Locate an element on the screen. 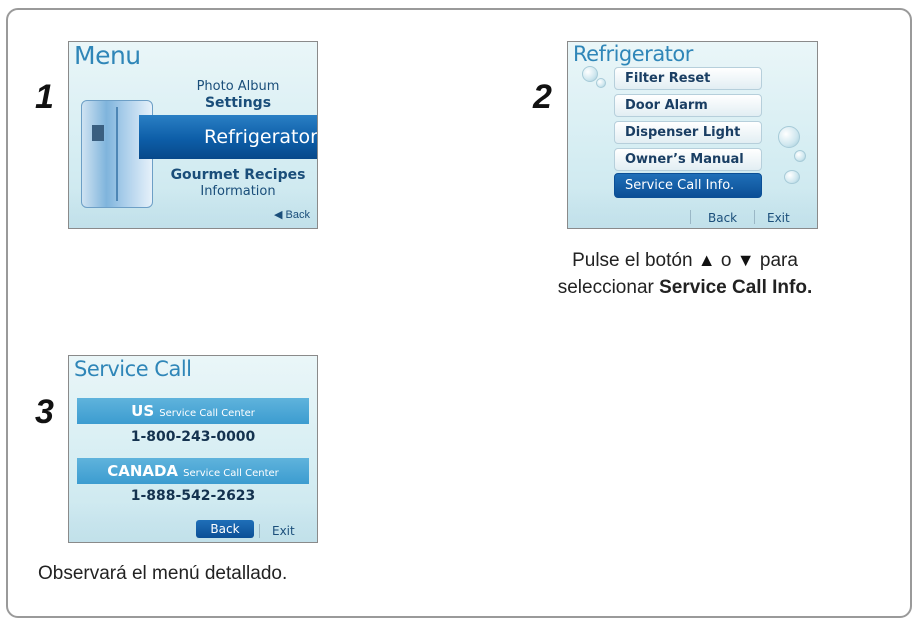 This screenshot has width=920, height=625. menu-item-owners-manual: Owner’s Manual is located at coordinates (688, 159).